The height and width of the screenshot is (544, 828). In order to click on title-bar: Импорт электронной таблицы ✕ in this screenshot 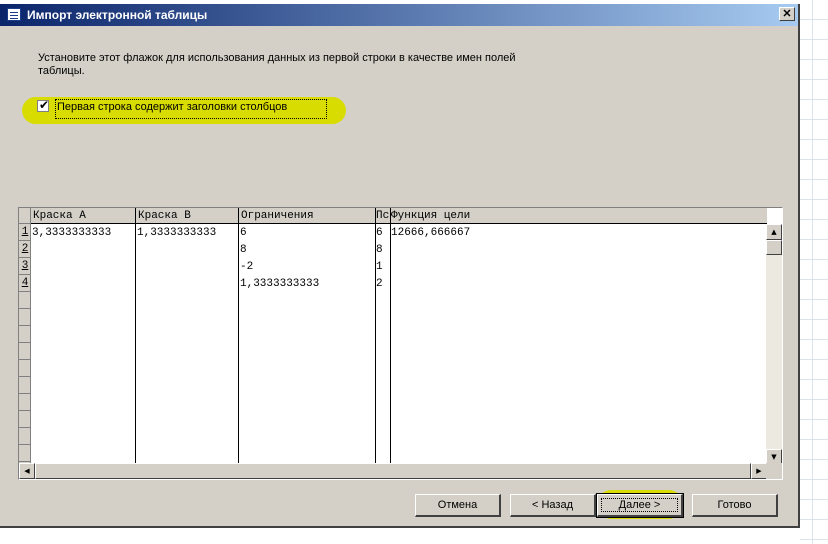, I will do `click(399, 15)`.